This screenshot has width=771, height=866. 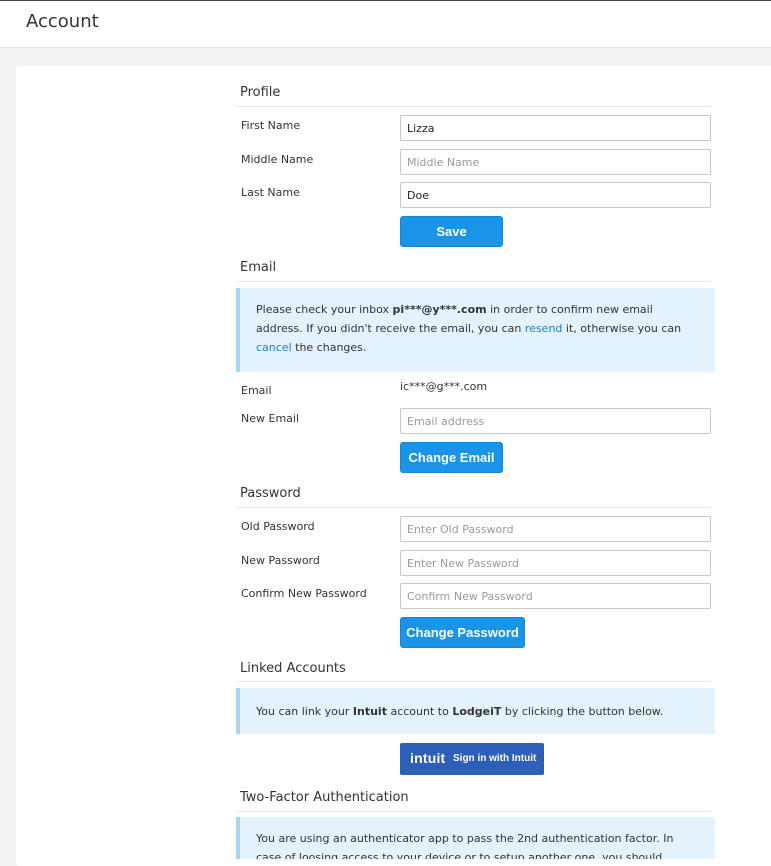 What do you see at coordinates (473, 281) in the screenshot?
I see `email-divider` at bounding box center [473, 281].